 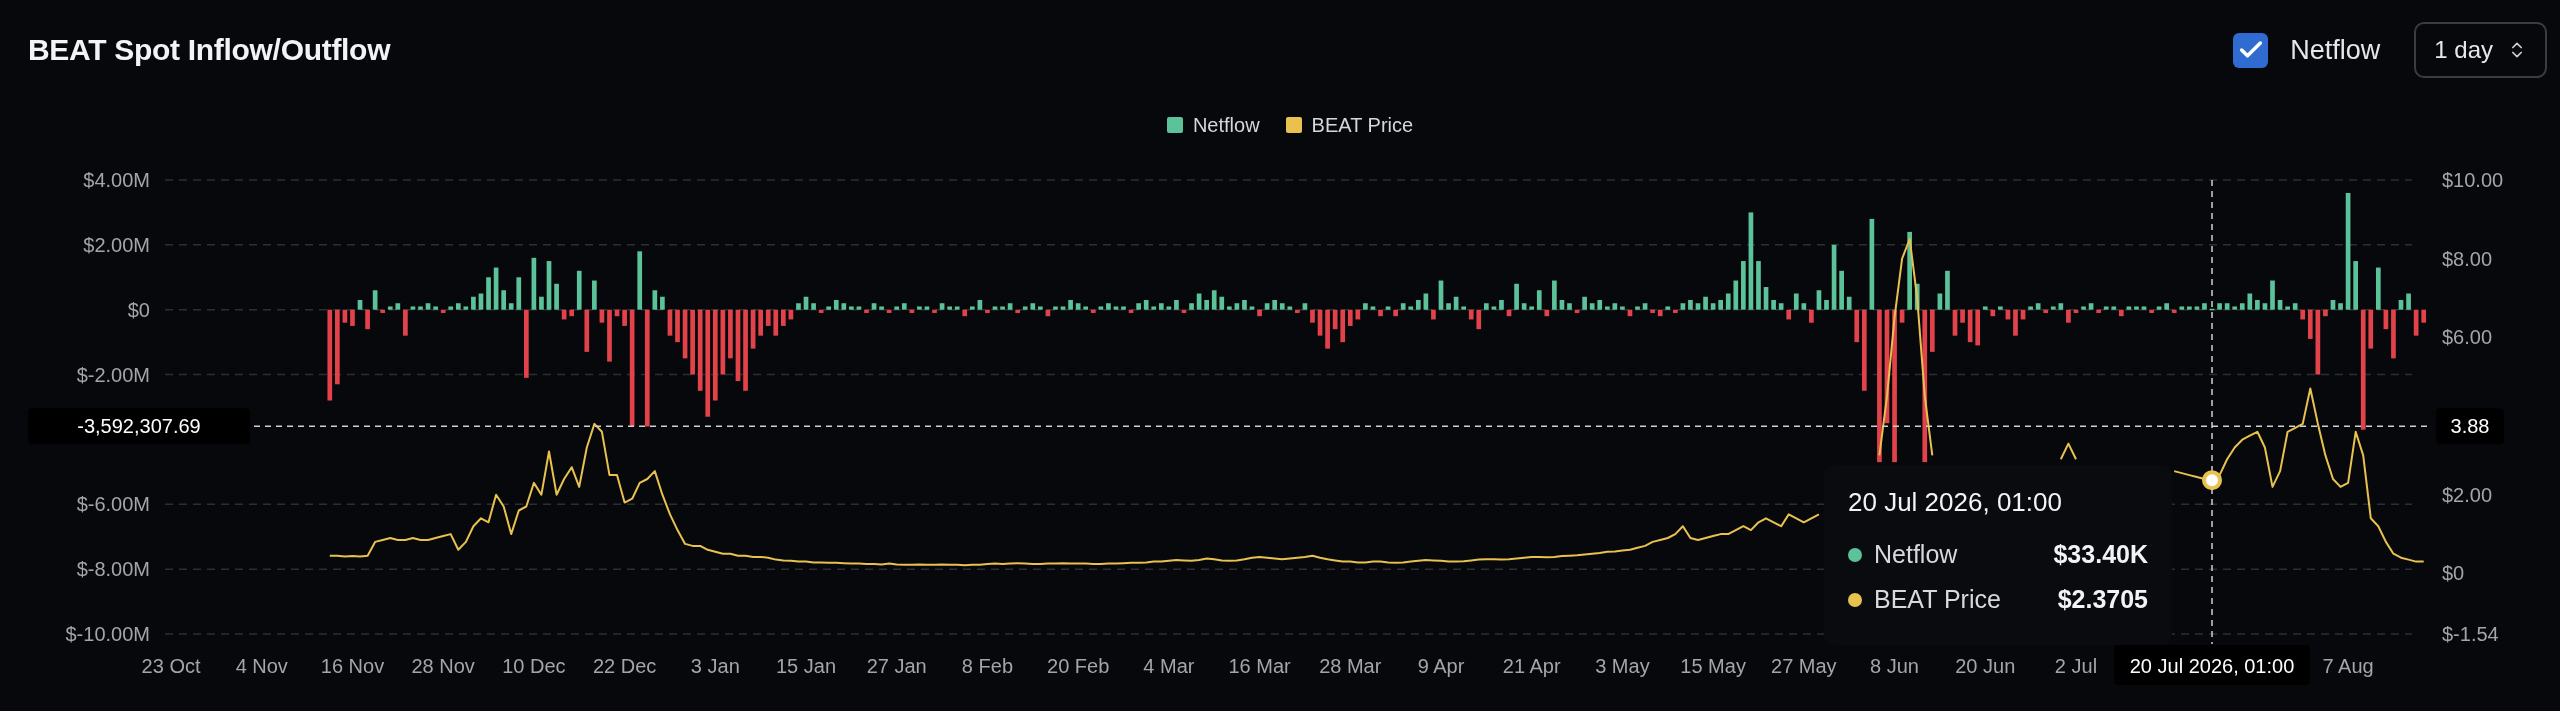 What do you see at coordinates (113, 504) in the screenshot?
I see `axis-label: $-6.00M` at bounding box center [113, 504].